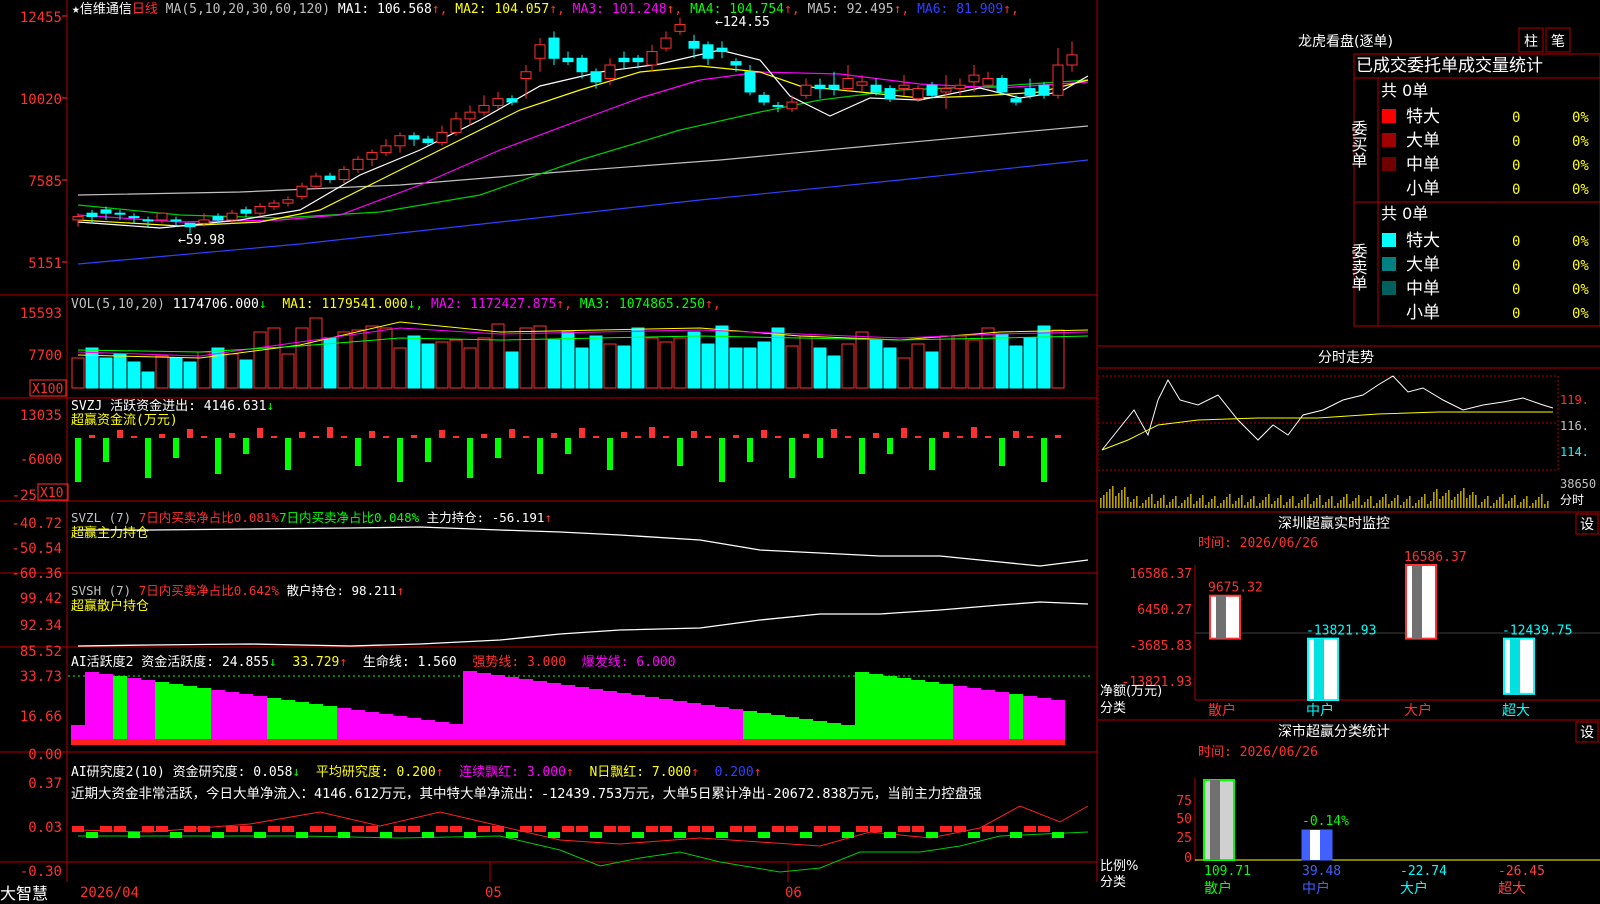 The height and width of the screenshot is (904, 1600). I want to click on sell-total: 共 0单, so click(1404, 213).